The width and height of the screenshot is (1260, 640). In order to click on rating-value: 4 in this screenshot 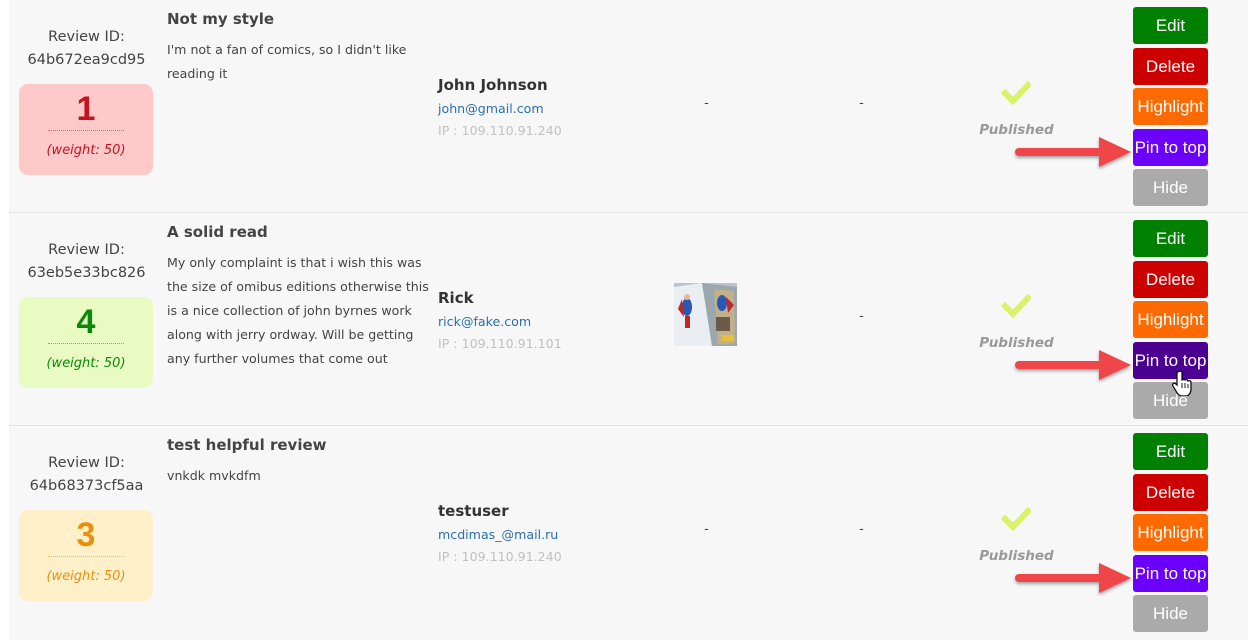, I will do `click(86, 322)`.